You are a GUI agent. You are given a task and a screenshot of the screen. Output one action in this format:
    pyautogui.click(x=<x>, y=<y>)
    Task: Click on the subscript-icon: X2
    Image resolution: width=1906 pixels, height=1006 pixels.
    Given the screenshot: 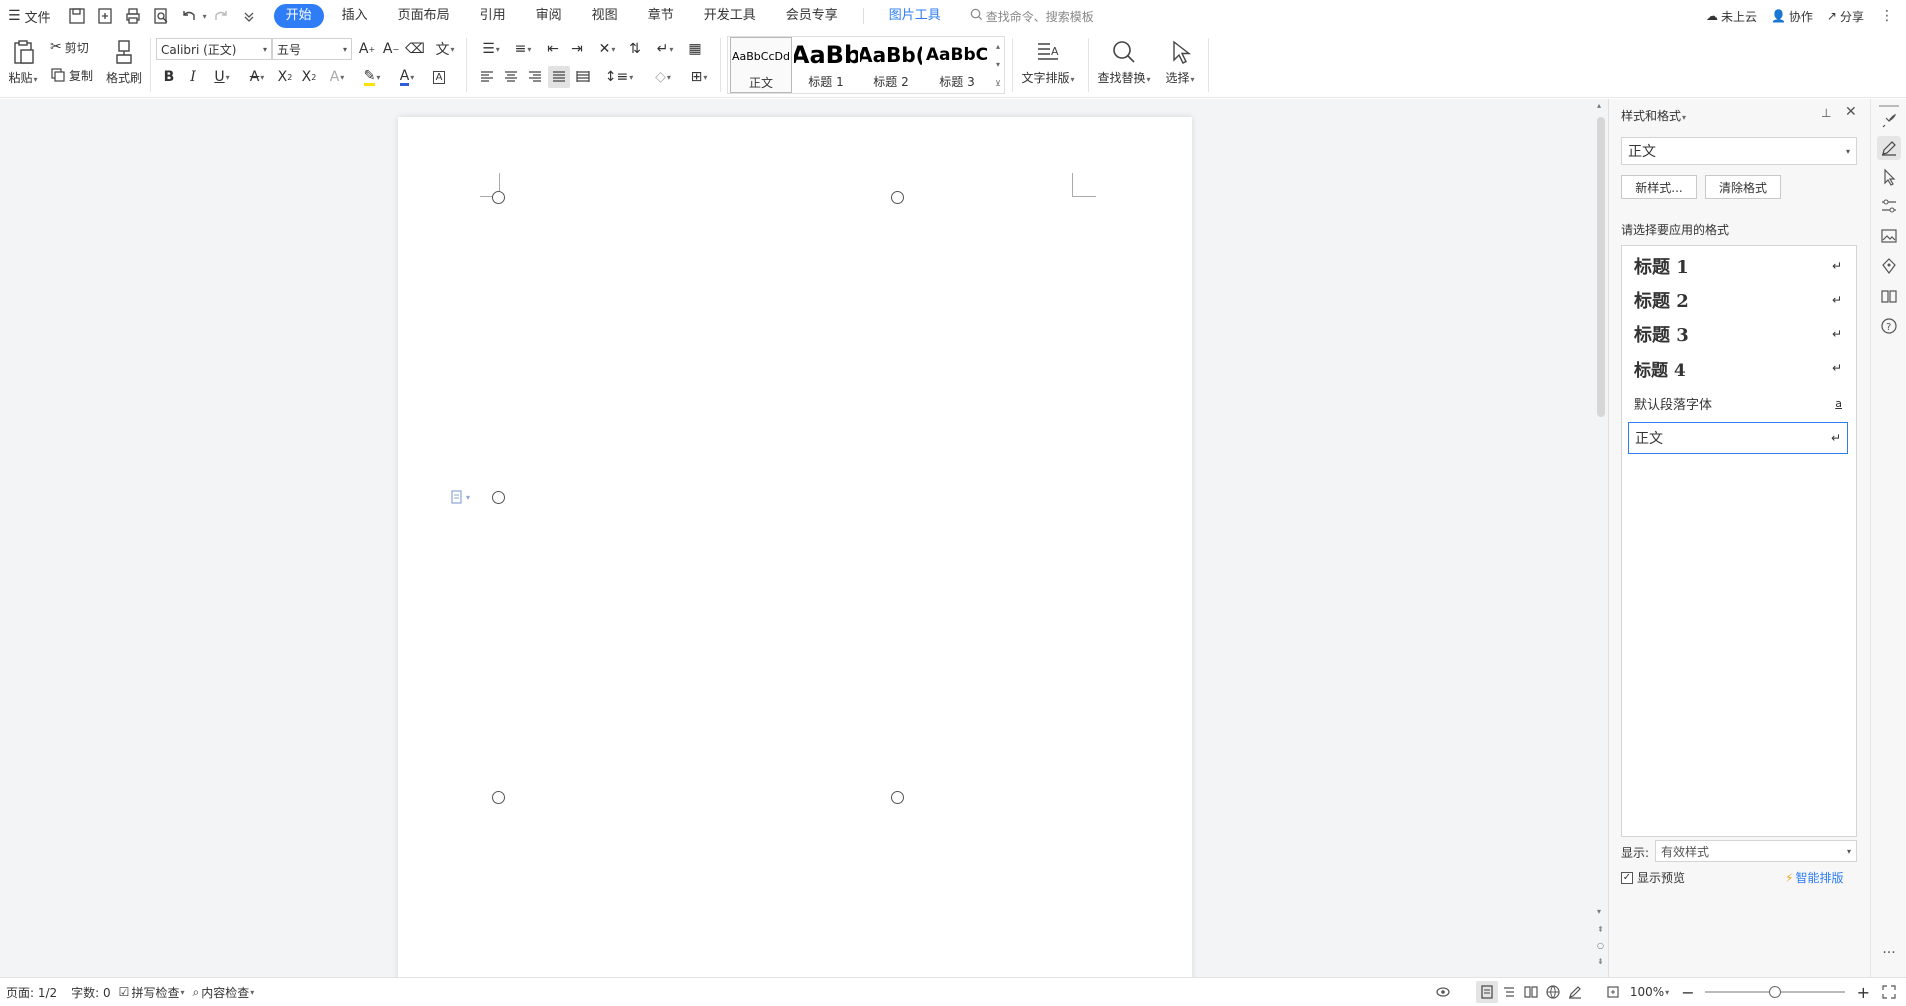 What is the action you would take?
    pyautogui.click(x=309, y=77)
    